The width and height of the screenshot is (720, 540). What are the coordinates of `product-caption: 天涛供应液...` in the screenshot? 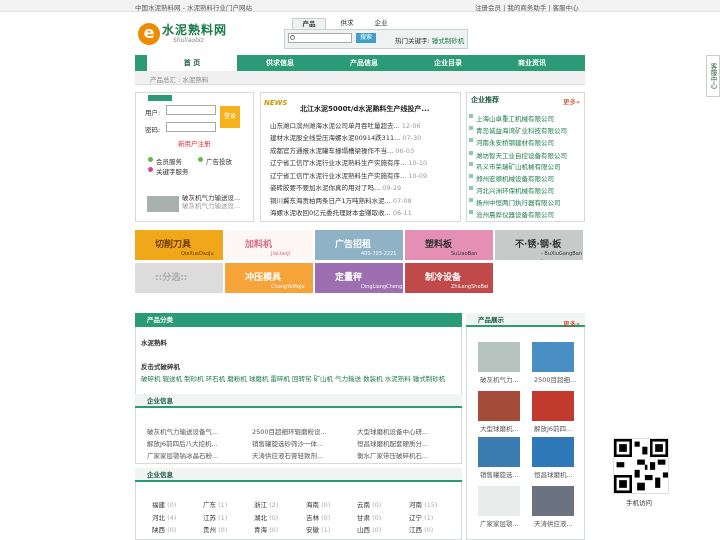 It's located at (553, 523).